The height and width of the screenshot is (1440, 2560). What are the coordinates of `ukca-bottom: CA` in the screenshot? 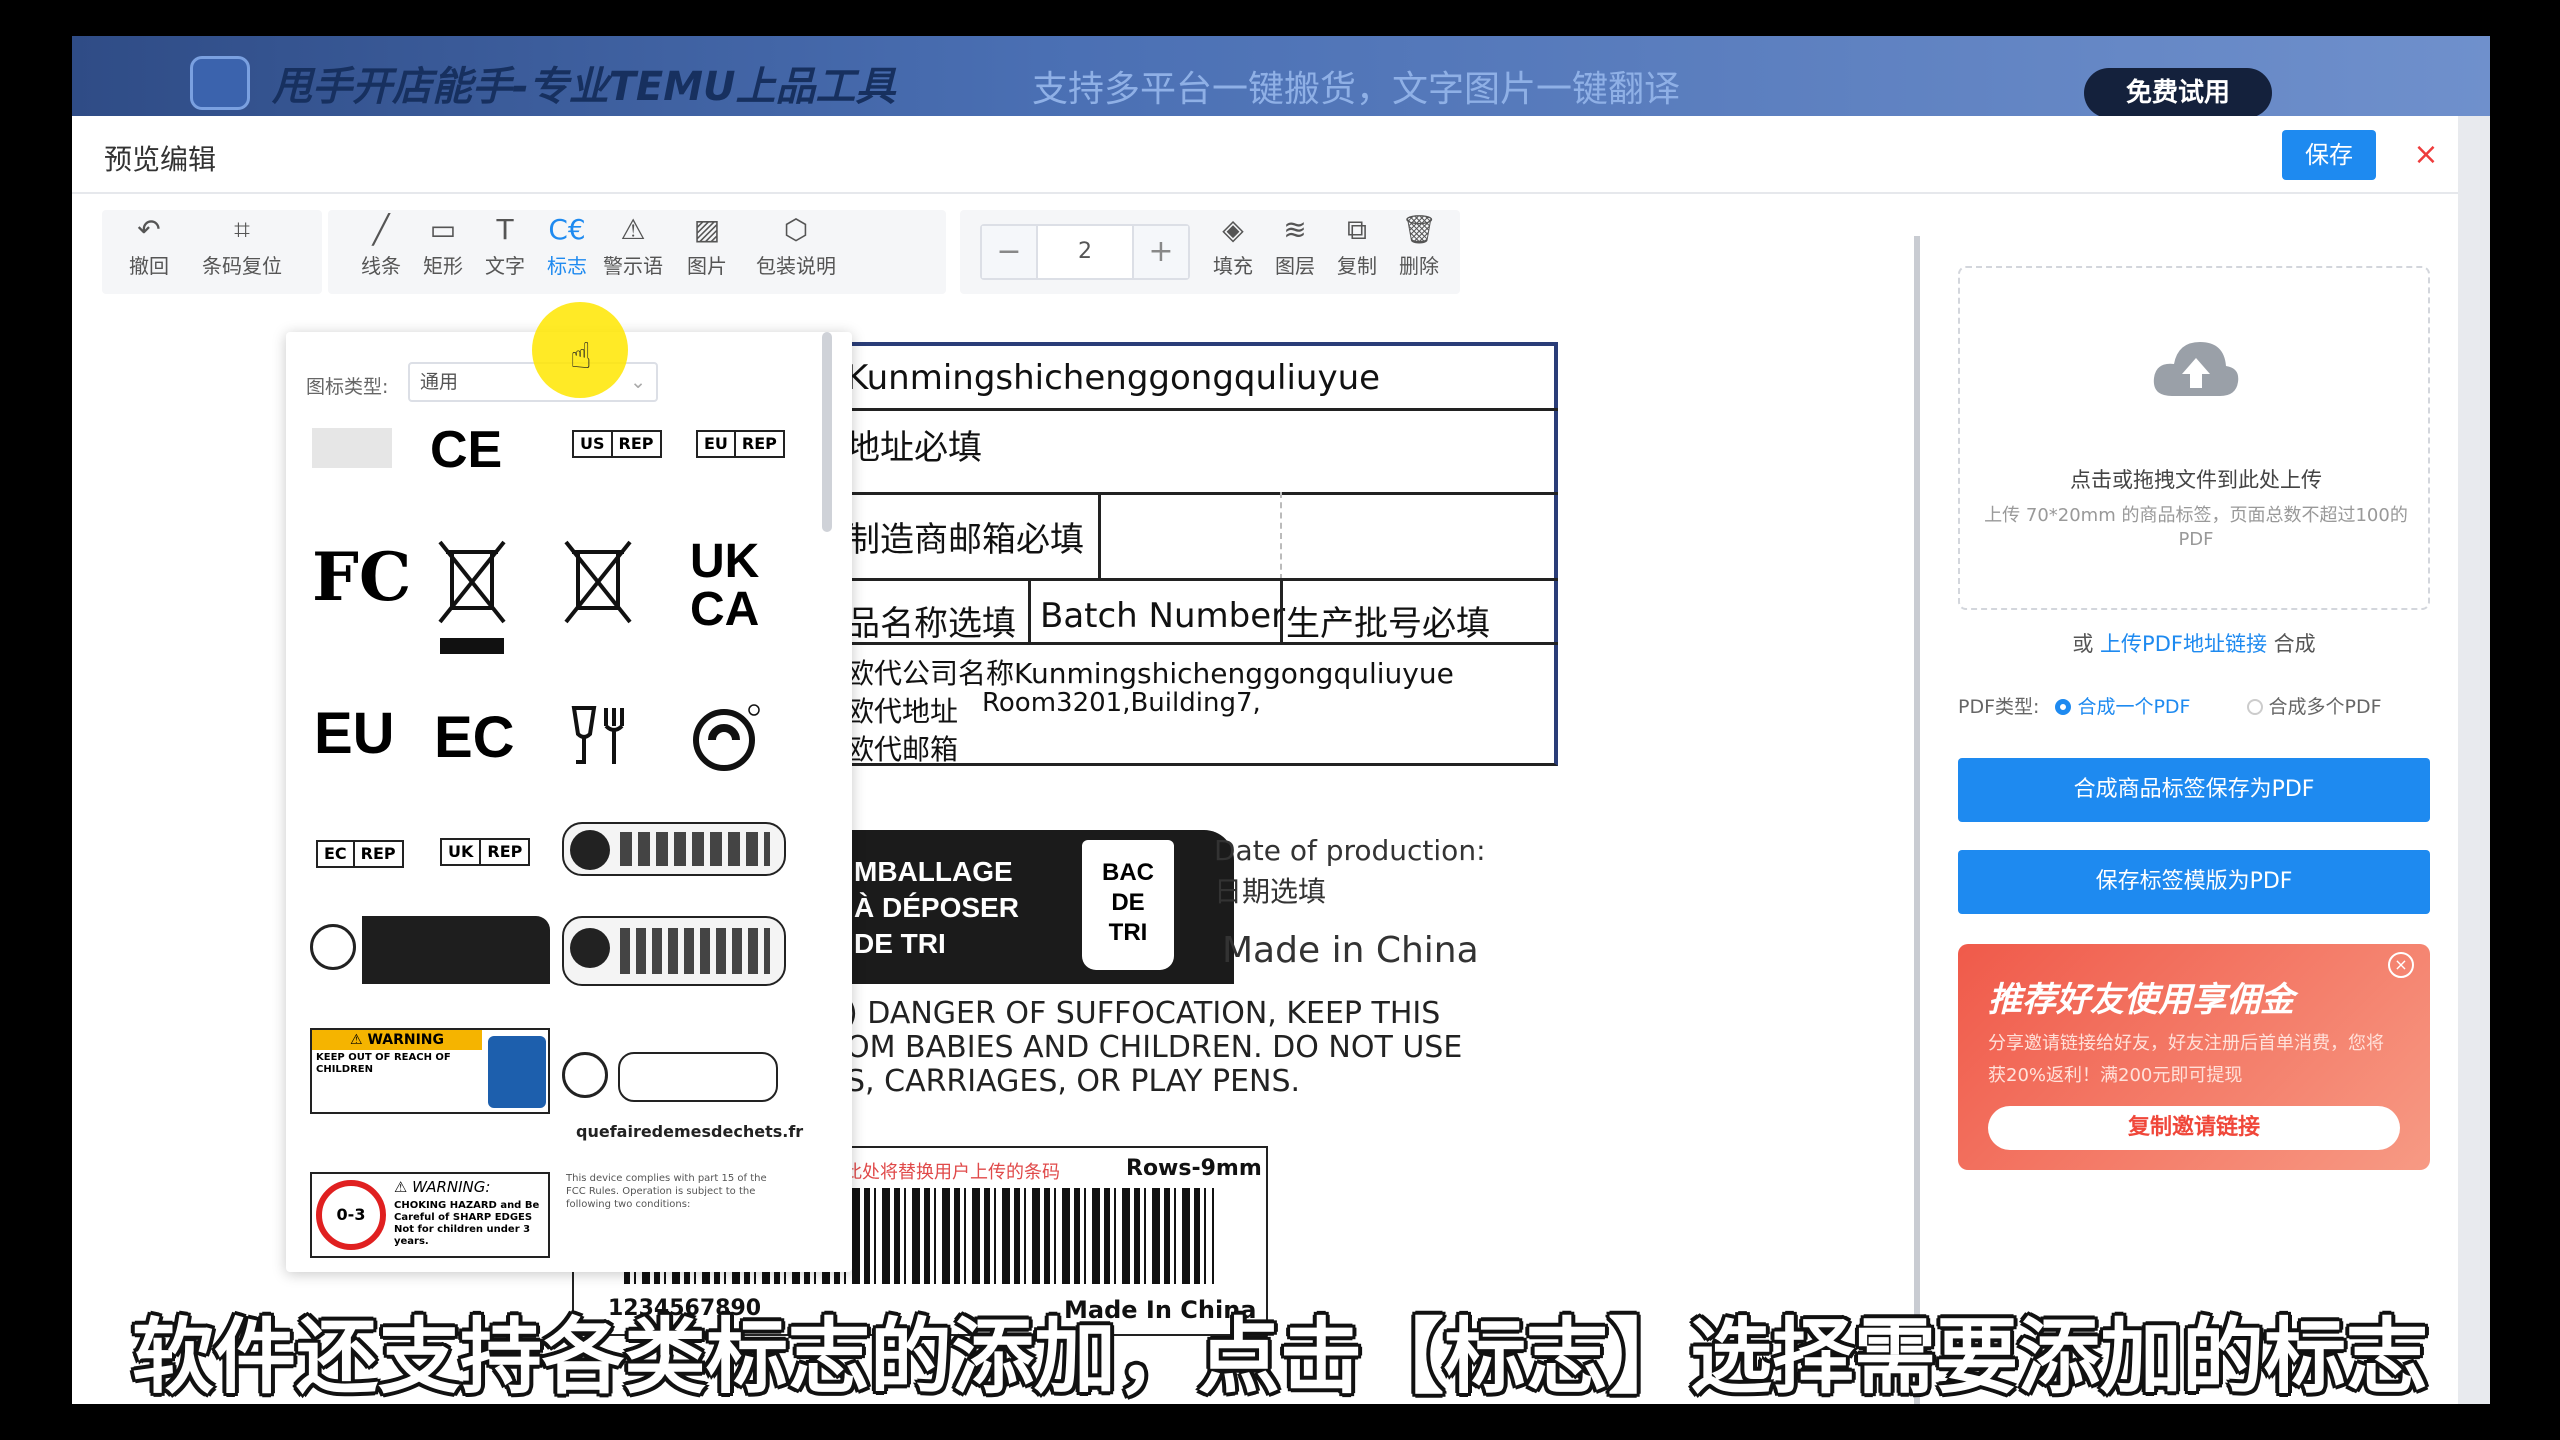 It's located at (725, 609).